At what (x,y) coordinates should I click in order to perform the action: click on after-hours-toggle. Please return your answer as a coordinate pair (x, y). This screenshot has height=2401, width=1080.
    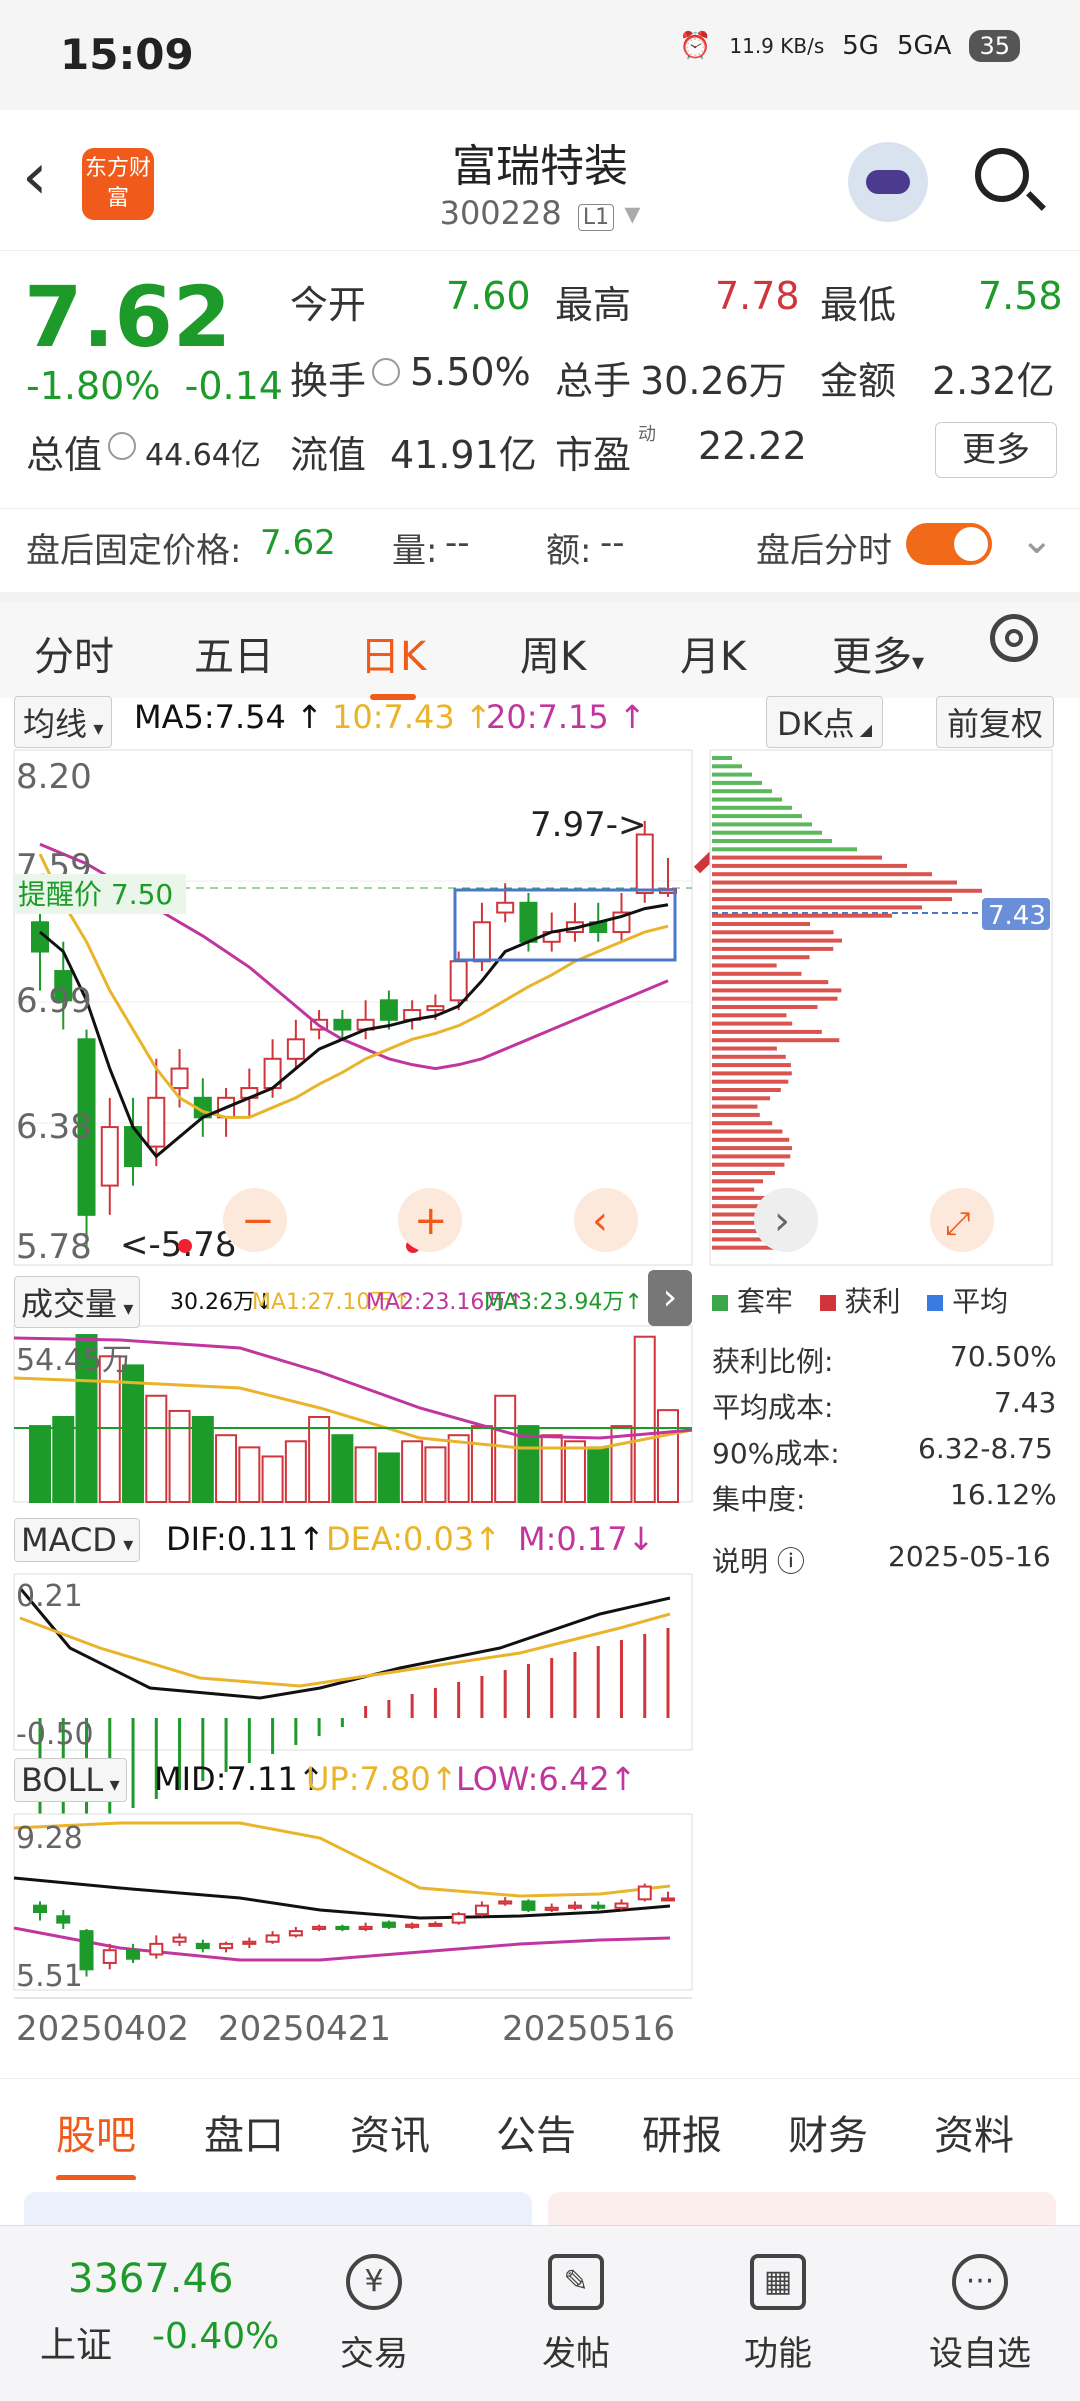
    Looking at the image, I should click on (949, 544).